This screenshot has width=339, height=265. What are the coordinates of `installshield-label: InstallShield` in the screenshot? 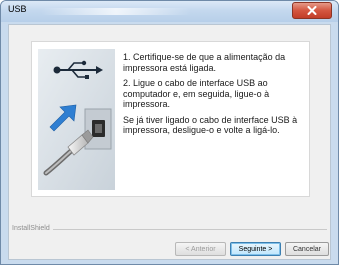 It's located at (32, 228).